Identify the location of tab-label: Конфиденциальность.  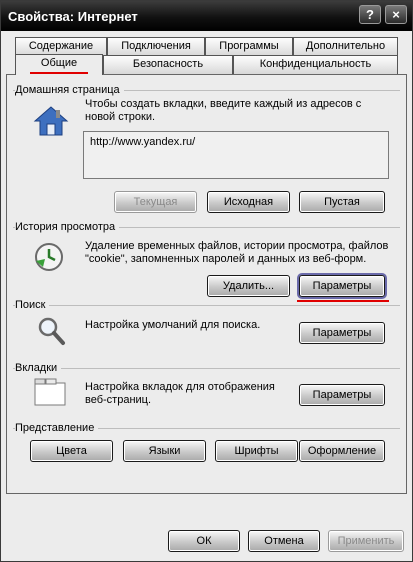
(315, 64).